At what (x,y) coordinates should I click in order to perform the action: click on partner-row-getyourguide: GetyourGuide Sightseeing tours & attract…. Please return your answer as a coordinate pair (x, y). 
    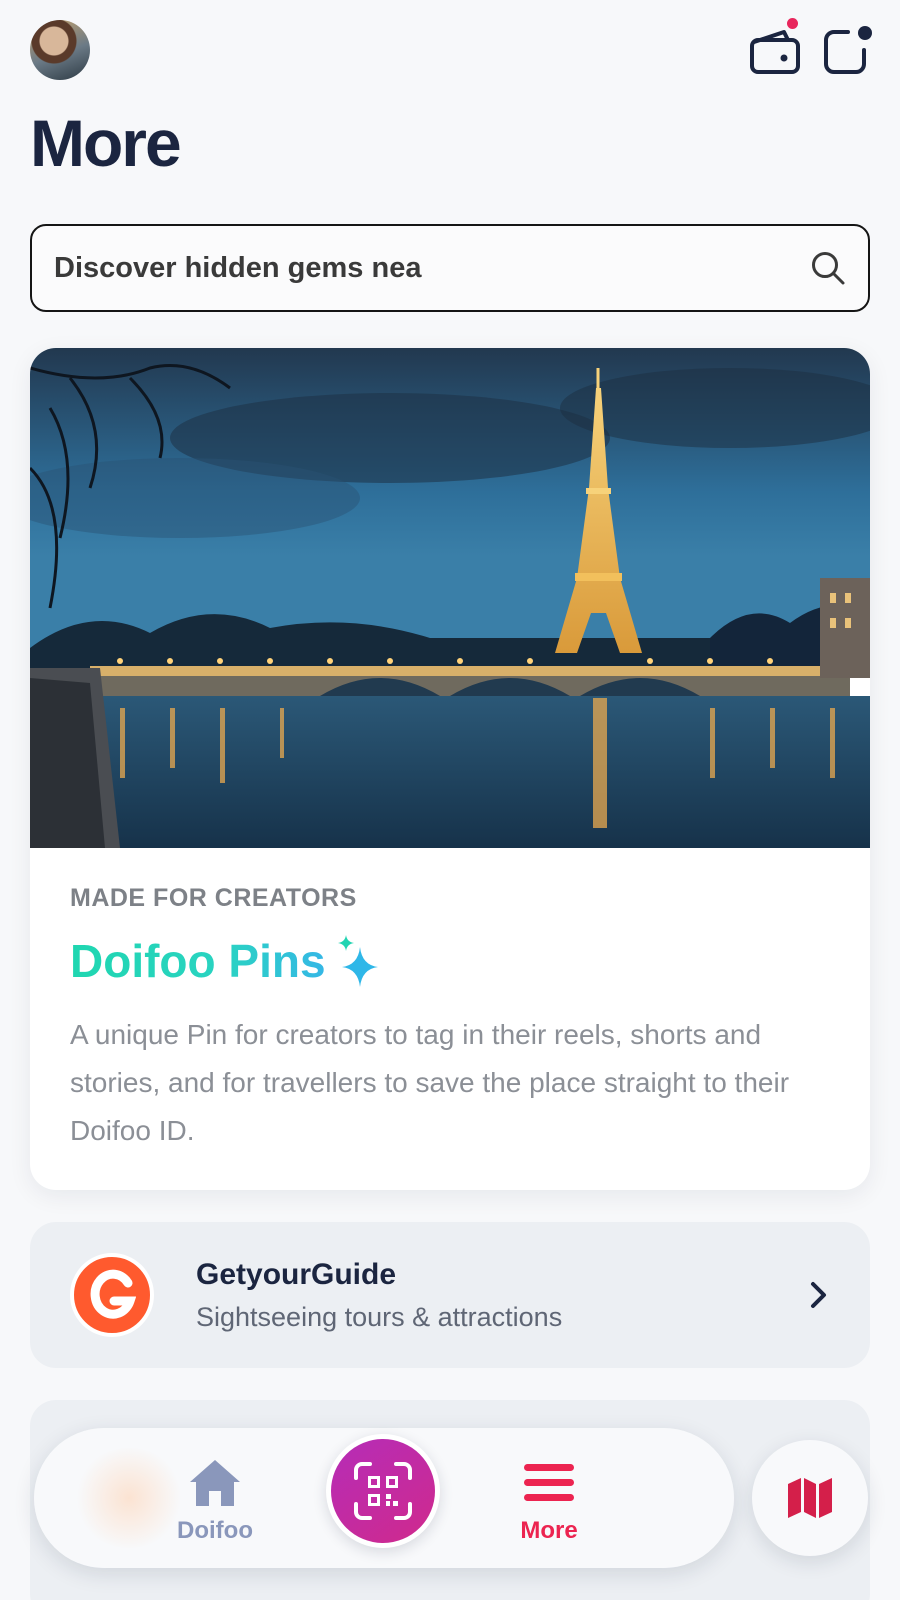
    Looking at the image, I should click on (450, 1295).